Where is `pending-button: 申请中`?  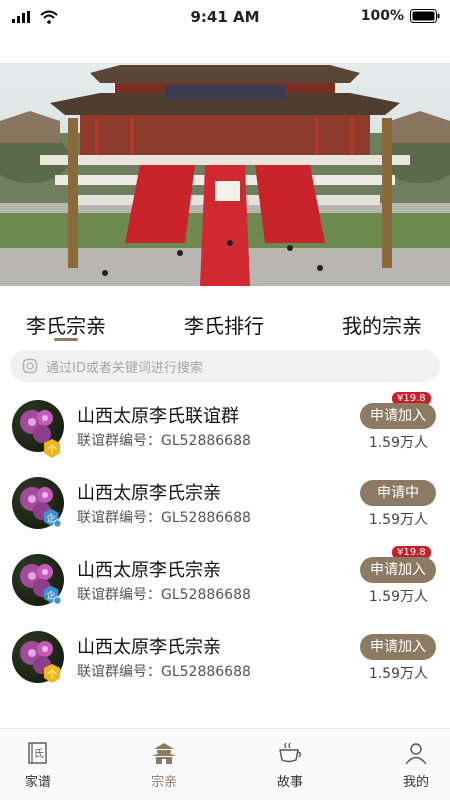 pending-button: 申请中 is located at coordinates (398, 493).